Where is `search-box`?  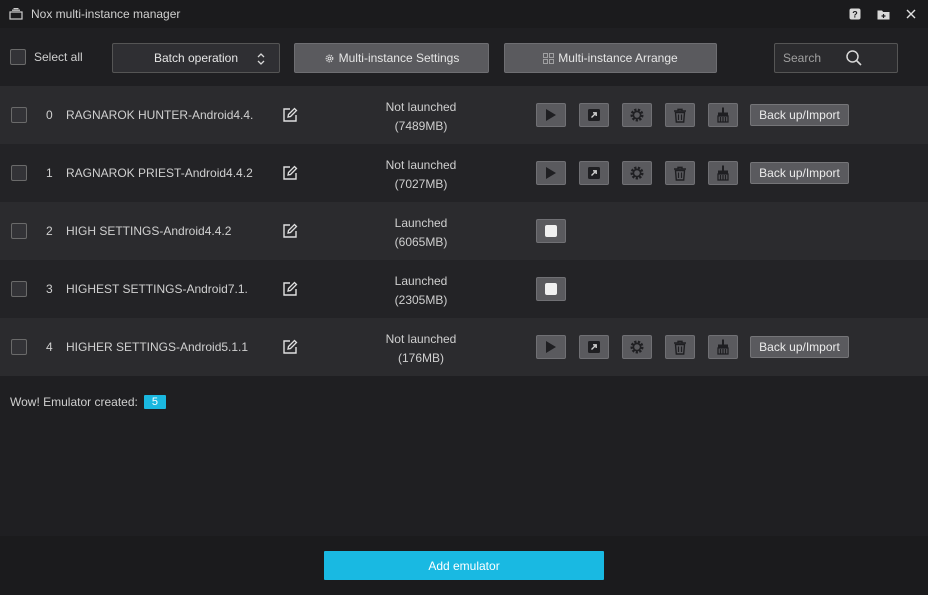 search-box is located at coordinates (836, 58).